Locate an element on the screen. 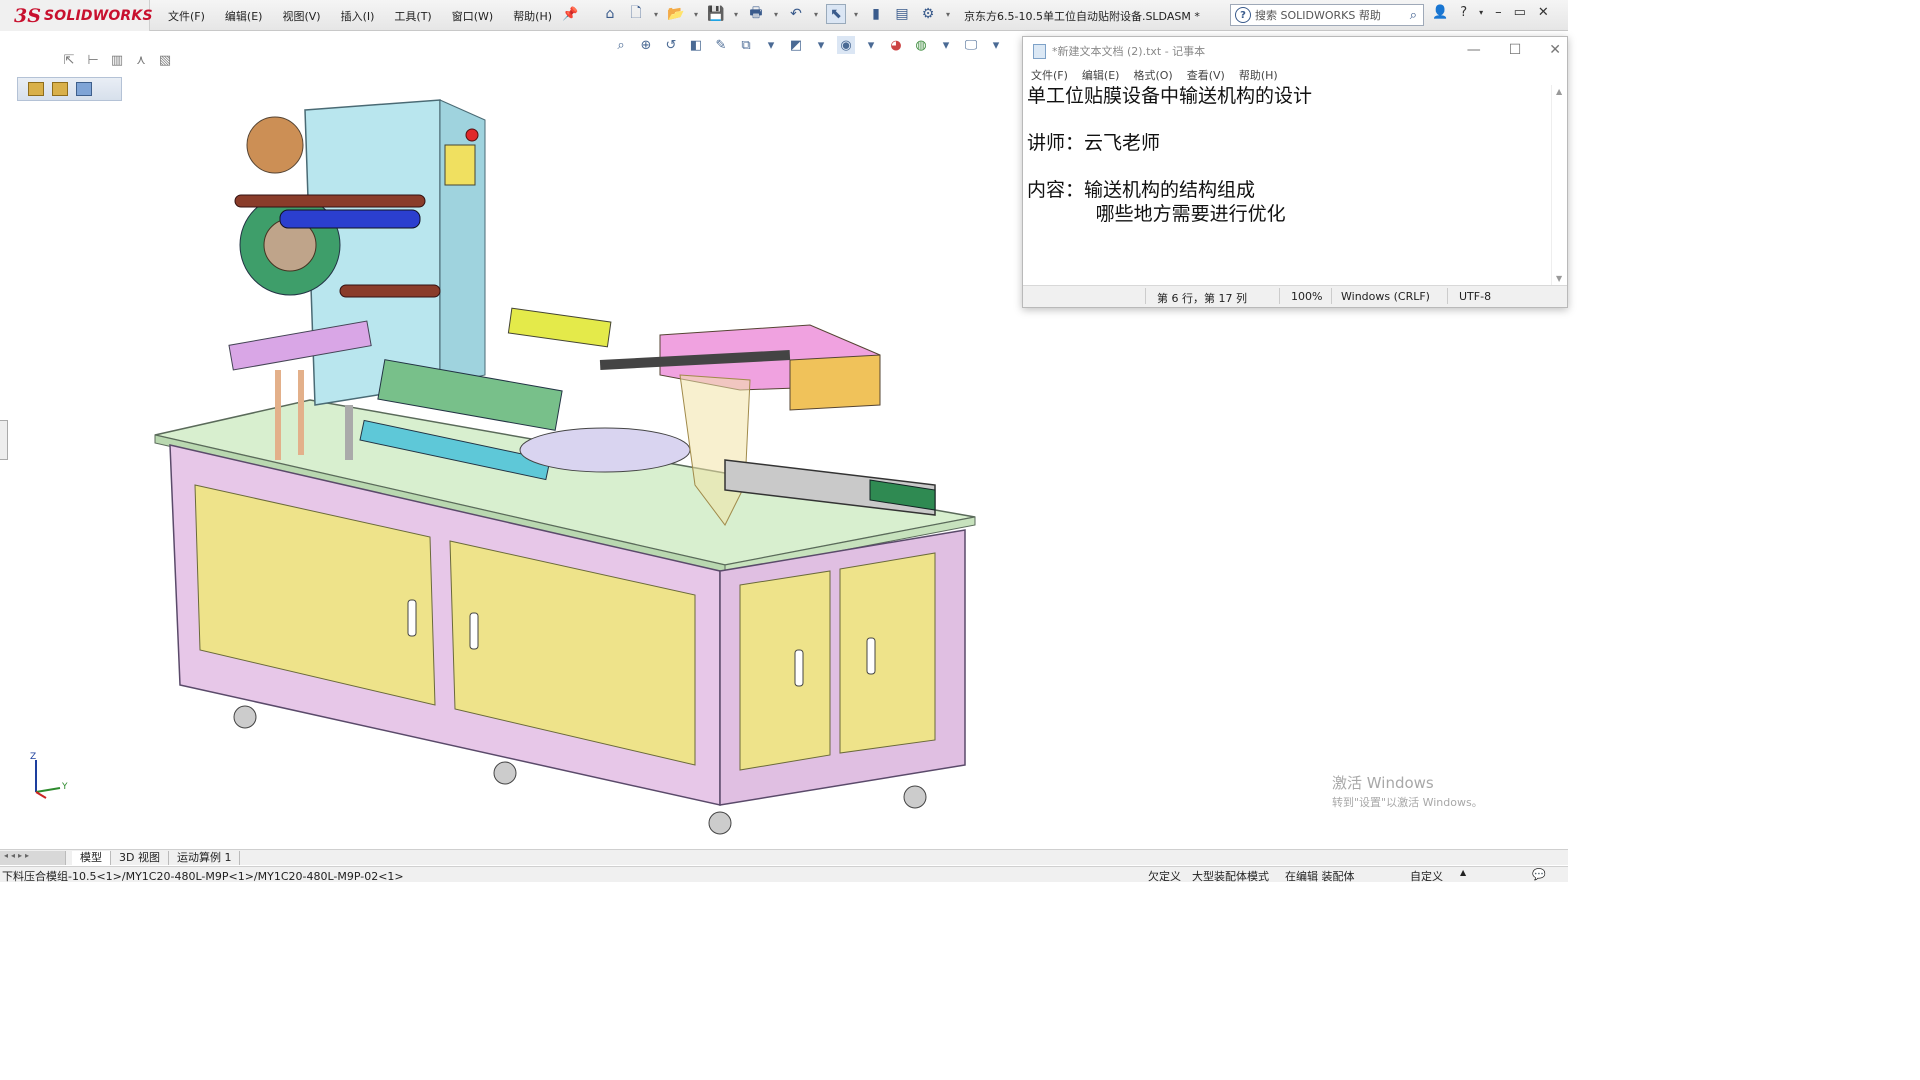 Image resolution: width=1920 pixels, height=1080 pixels. scroll-down-icon: ▼ is located at coordinates (1559, 278).